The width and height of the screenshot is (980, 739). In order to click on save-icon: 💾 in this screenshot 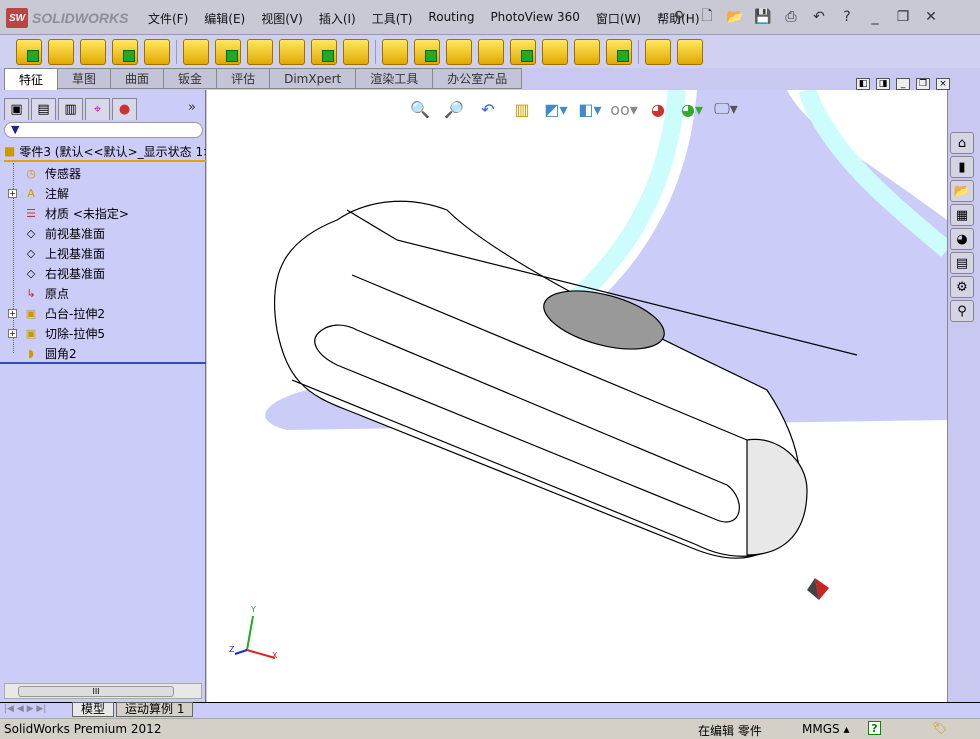, I will do `click(763, 17)`.